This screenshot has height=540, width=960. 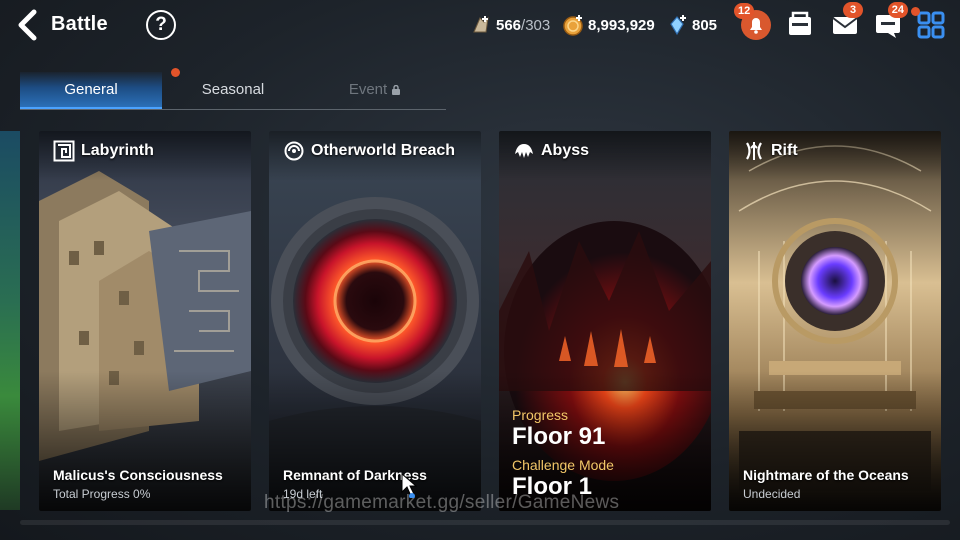 I want to click on grid-menu-button, so click(x=929, y=24).